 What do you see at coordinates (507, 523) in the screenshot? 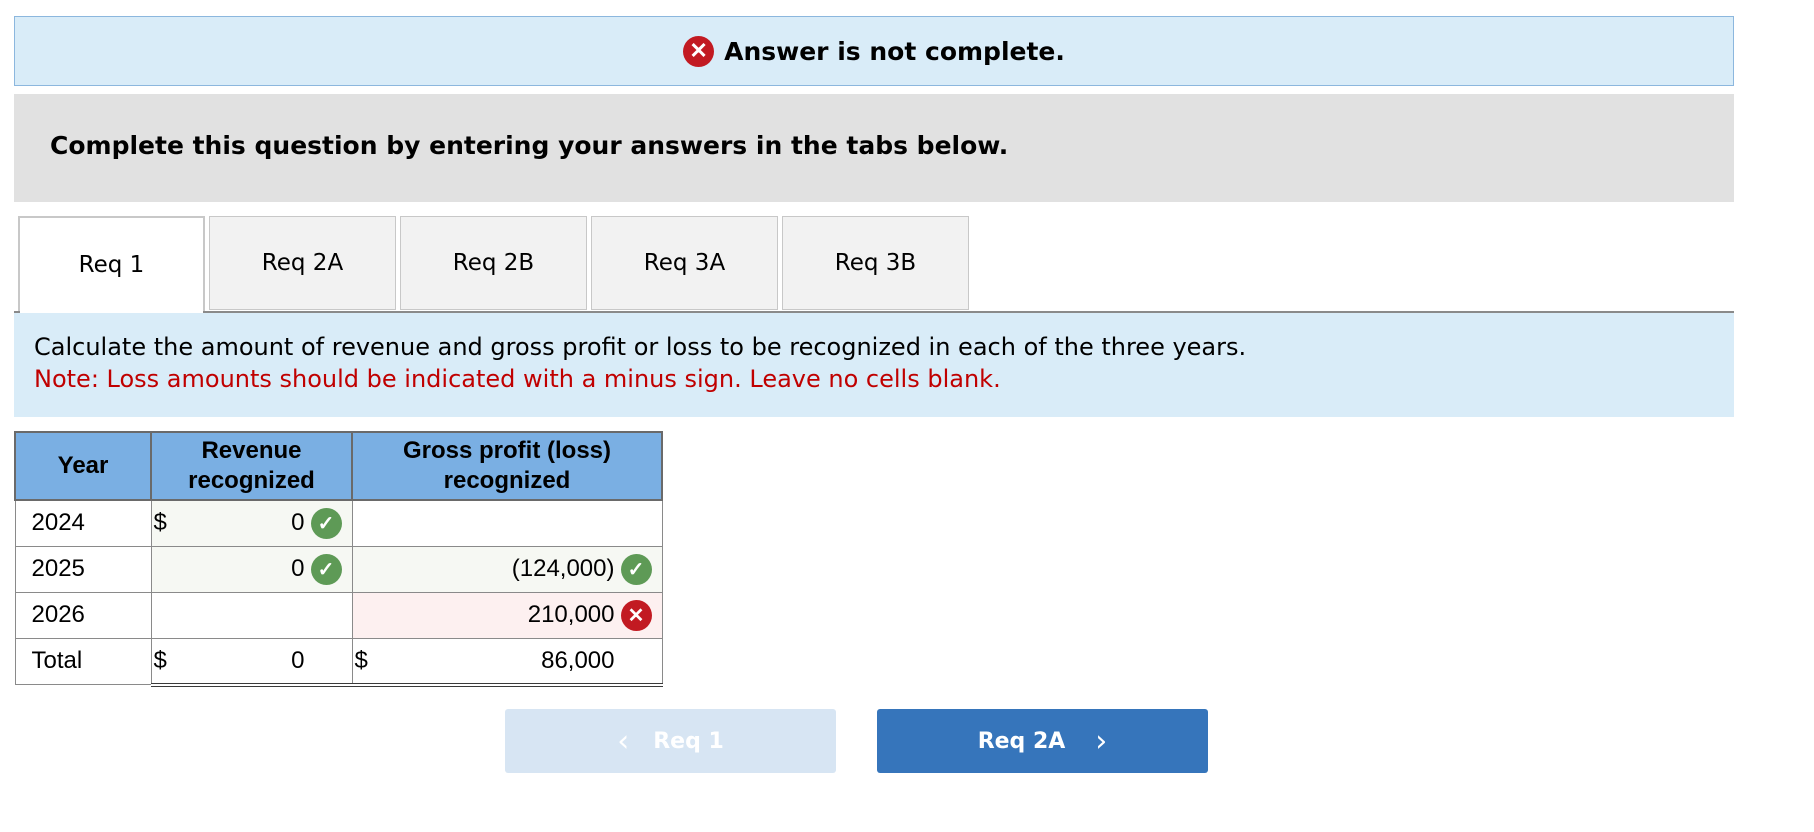
I see `gross-profit-input-2024` at bounding box center [507, 523].